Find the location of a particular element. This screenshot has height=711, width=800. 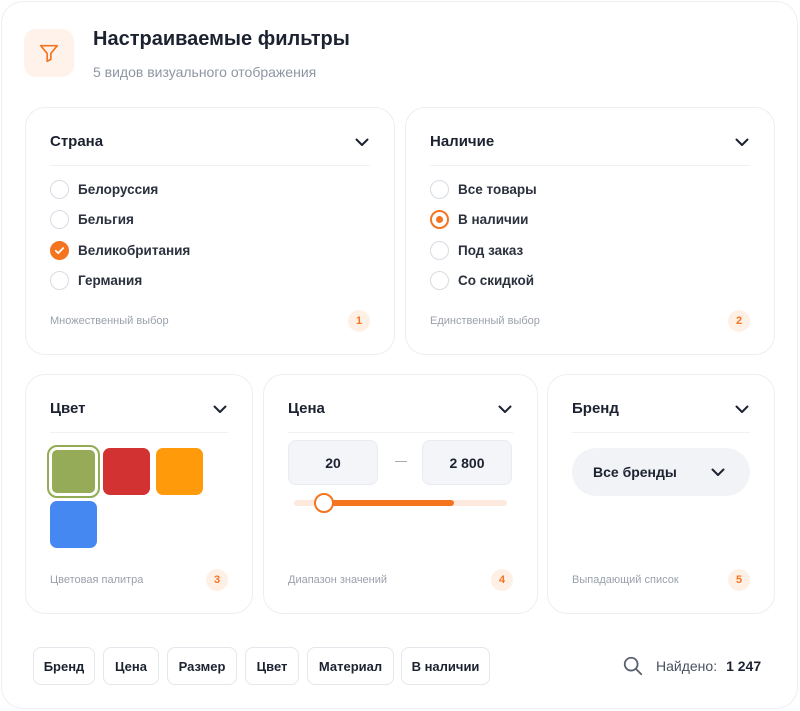

number-badge: 5 is located at coordinates (739, 580).